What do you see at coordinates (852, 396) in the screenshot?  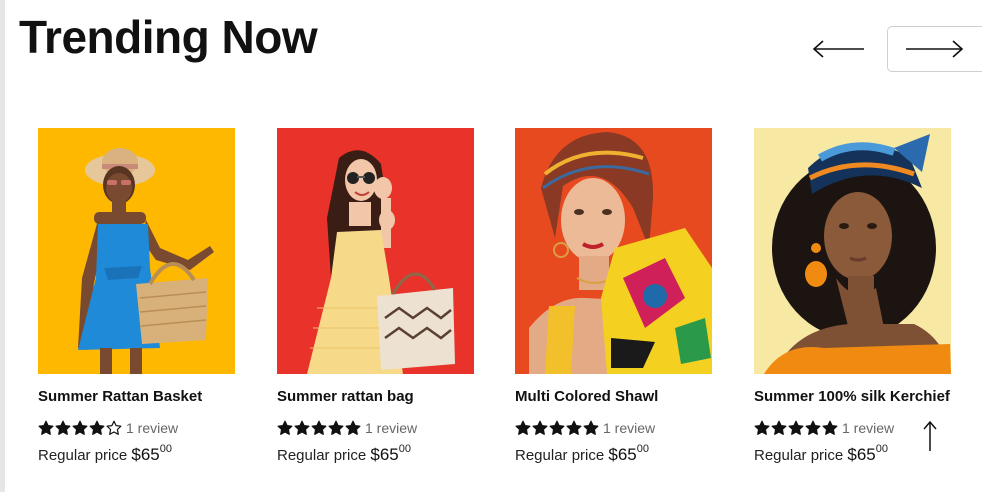 I see `product-name: Summer 100% silk Kerchief` at bounding box center [852, 396].